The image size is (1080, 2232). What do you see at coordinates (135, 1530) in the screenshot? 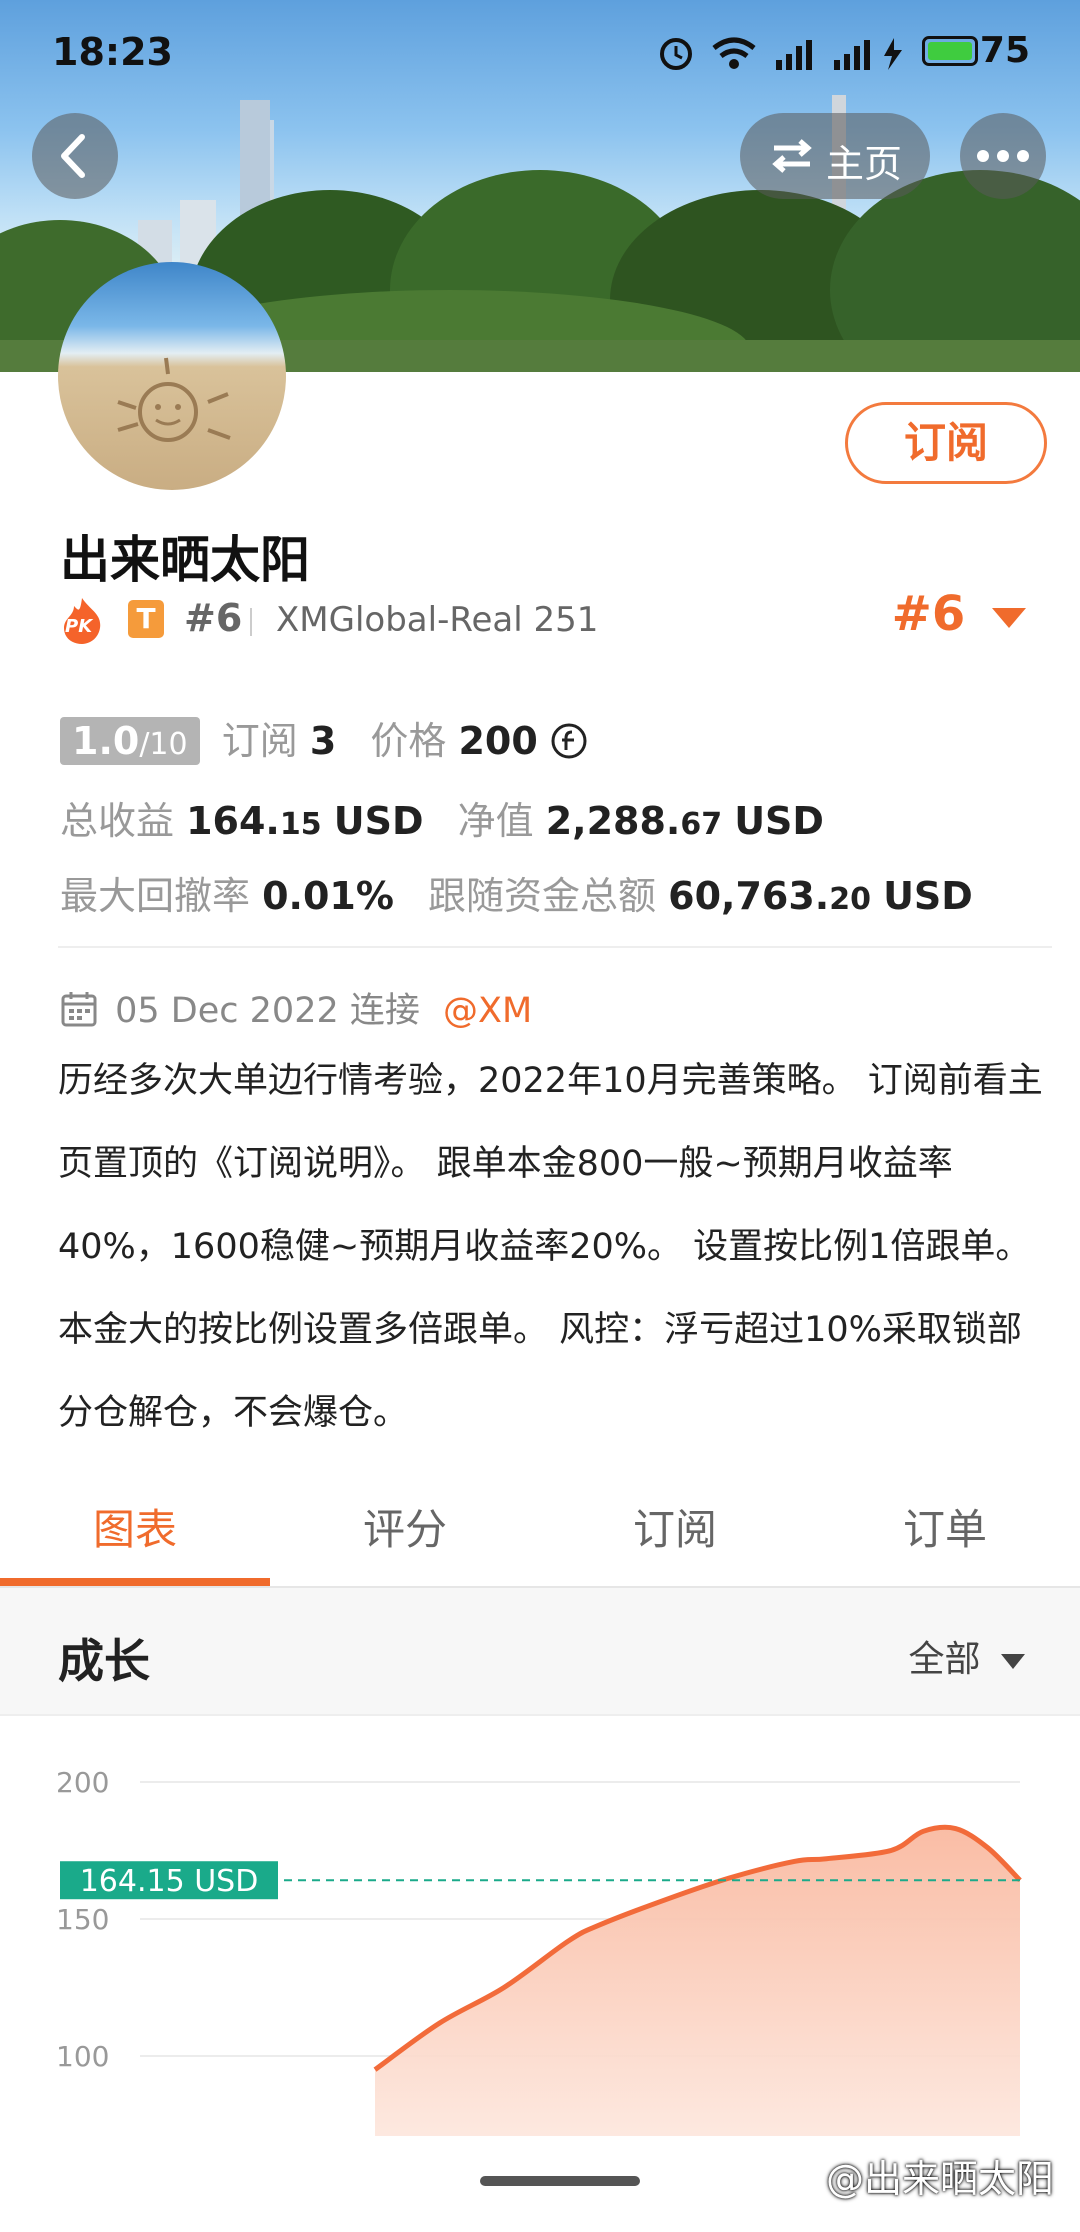
I see `tab-chart: 图表` at bounding box center [135, 1530].